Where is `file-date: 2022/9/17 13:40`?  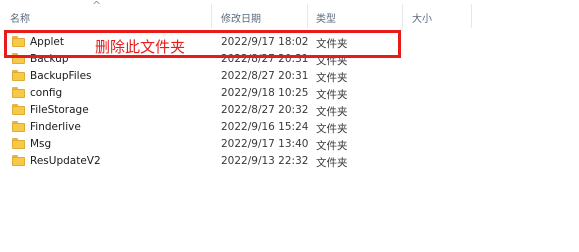
file-date: 2022/9/17 13:40 is located at coordinates (265, 144).